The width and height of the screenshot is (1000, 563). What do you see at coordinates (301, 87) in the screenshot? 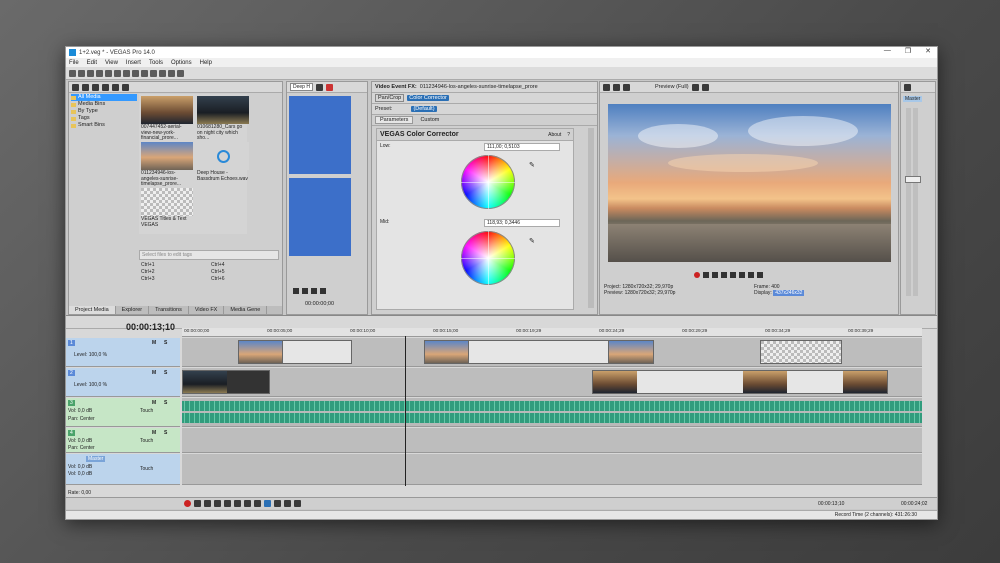
I see `trimmer-clip-select: Deep H` at bounding box center [301, 87].